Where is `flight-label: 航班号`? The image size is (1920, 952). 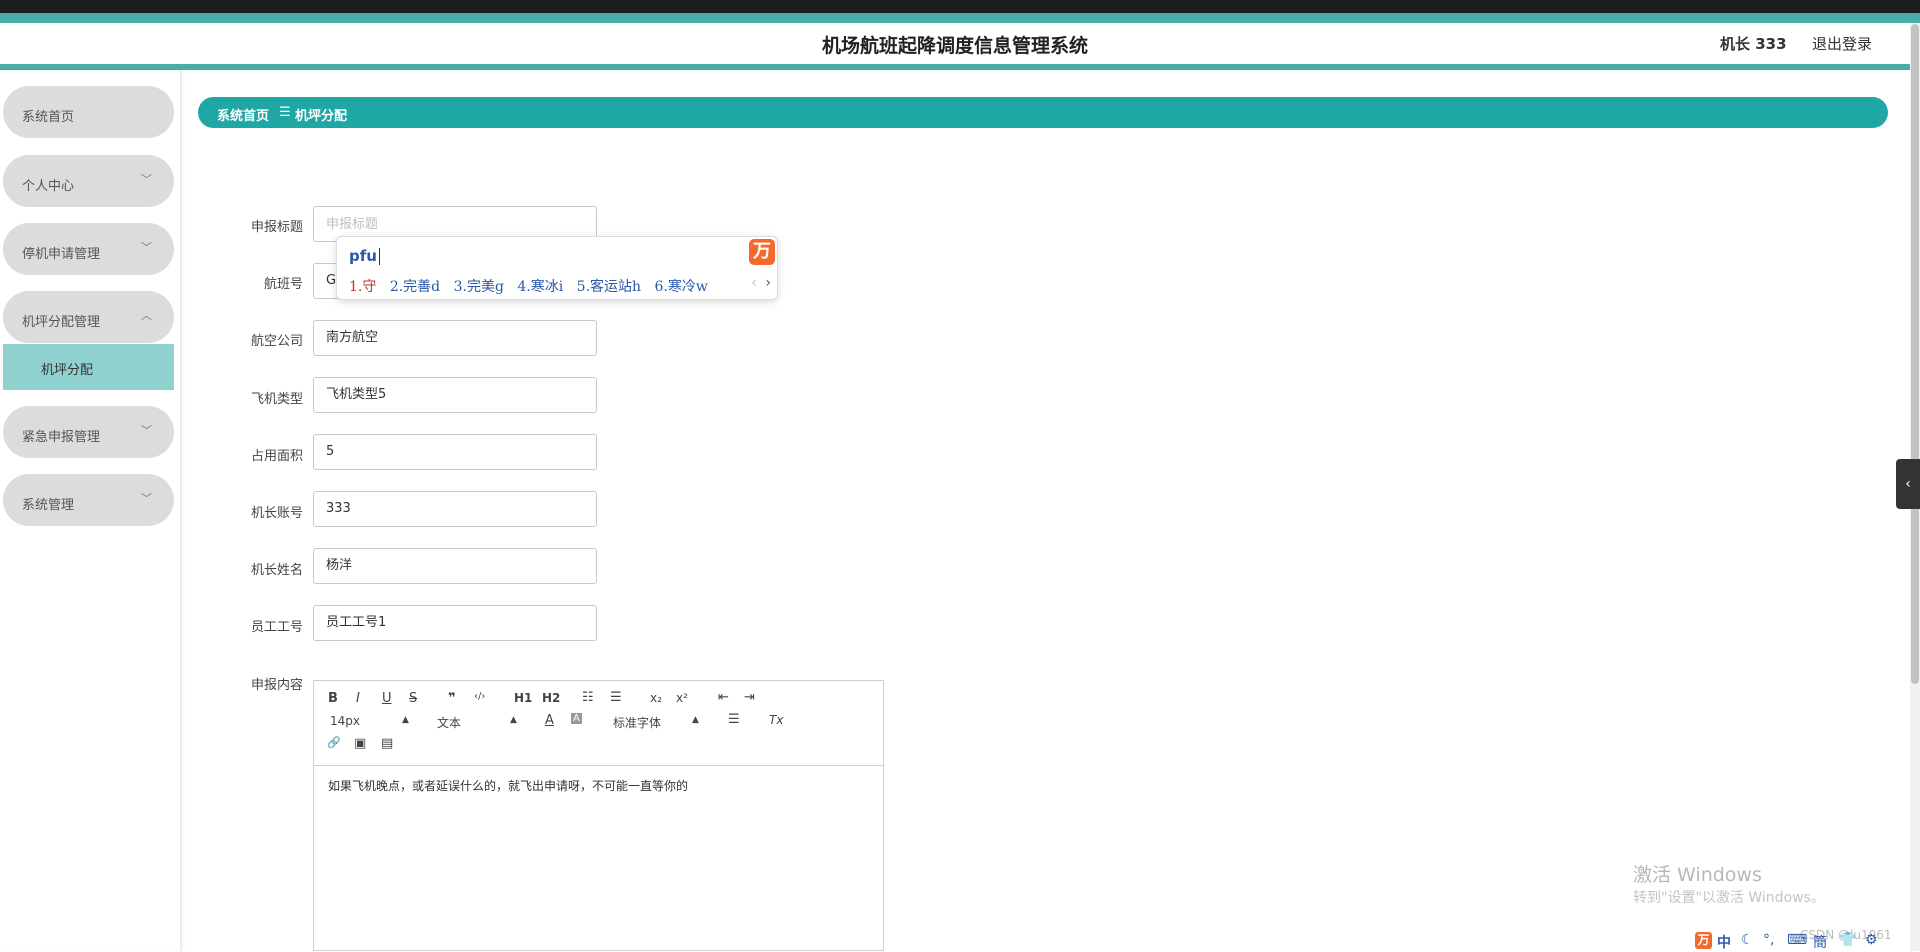 flight-label: 航班号 is located at coordinates (283, 284).